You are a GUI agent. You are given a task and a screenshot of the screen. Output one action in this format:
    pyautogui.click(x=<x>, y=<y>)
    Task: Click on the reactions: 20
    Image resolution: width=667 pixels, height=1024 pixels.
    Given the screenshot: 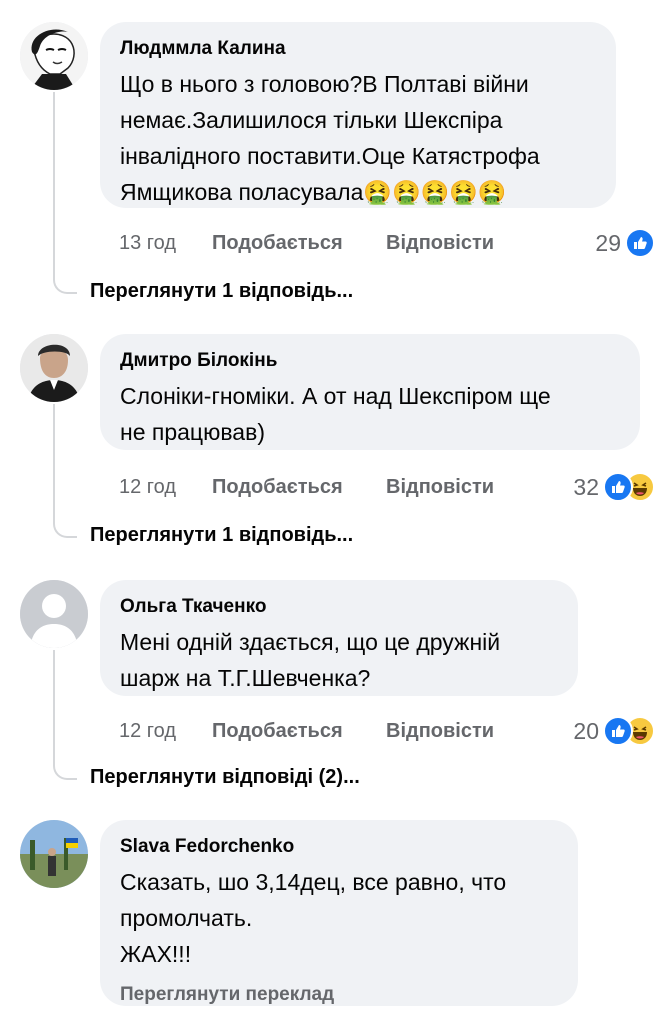 What is the action you would take?
    pyautogui.click(x=614, y=731)
    